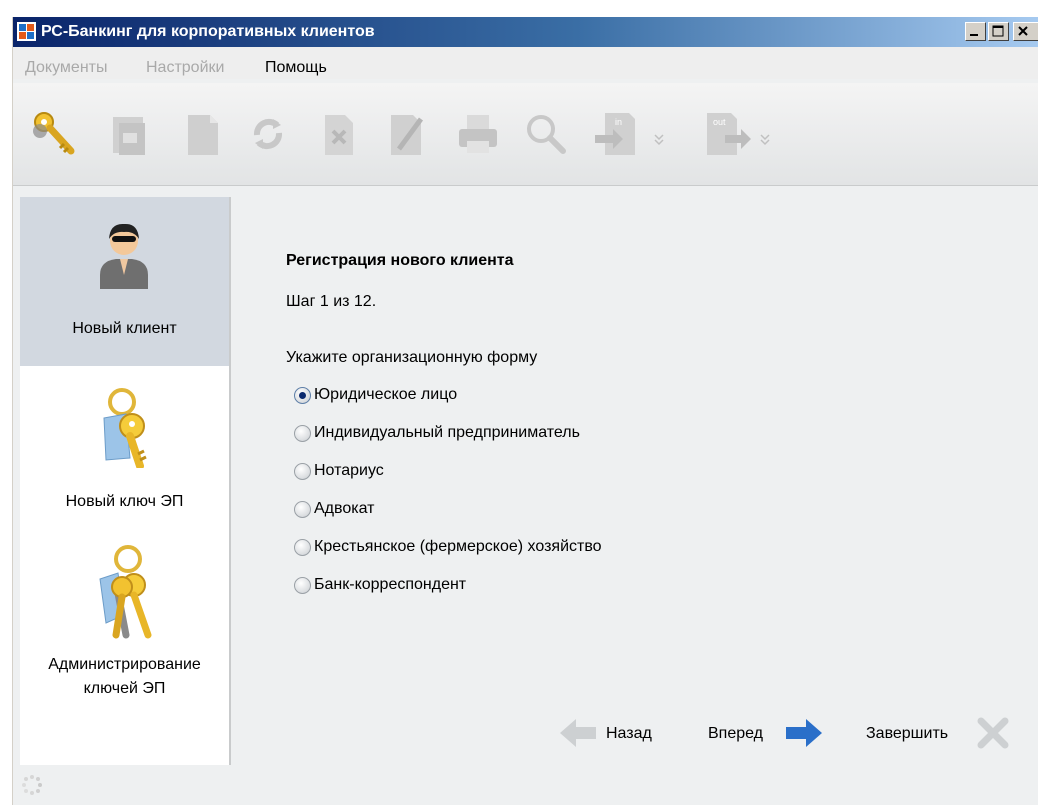  I want to click on minimize-button, so click(975, 31).